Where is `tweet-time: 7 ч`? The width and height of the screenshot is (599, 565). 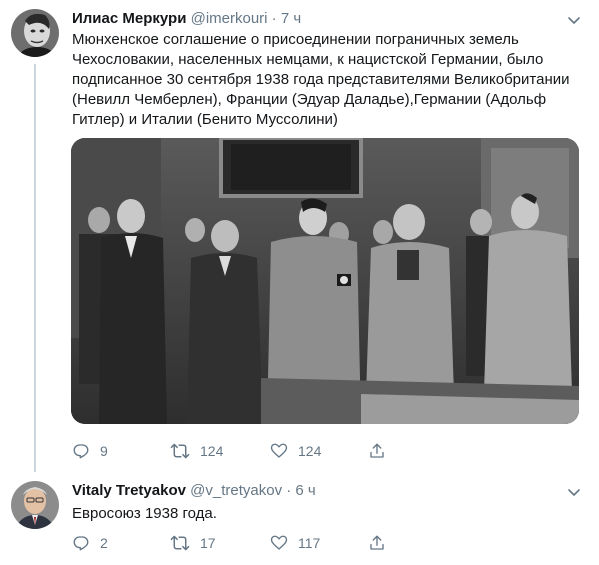
tweet-time: 7 ч is located at coordinates (291, 18).